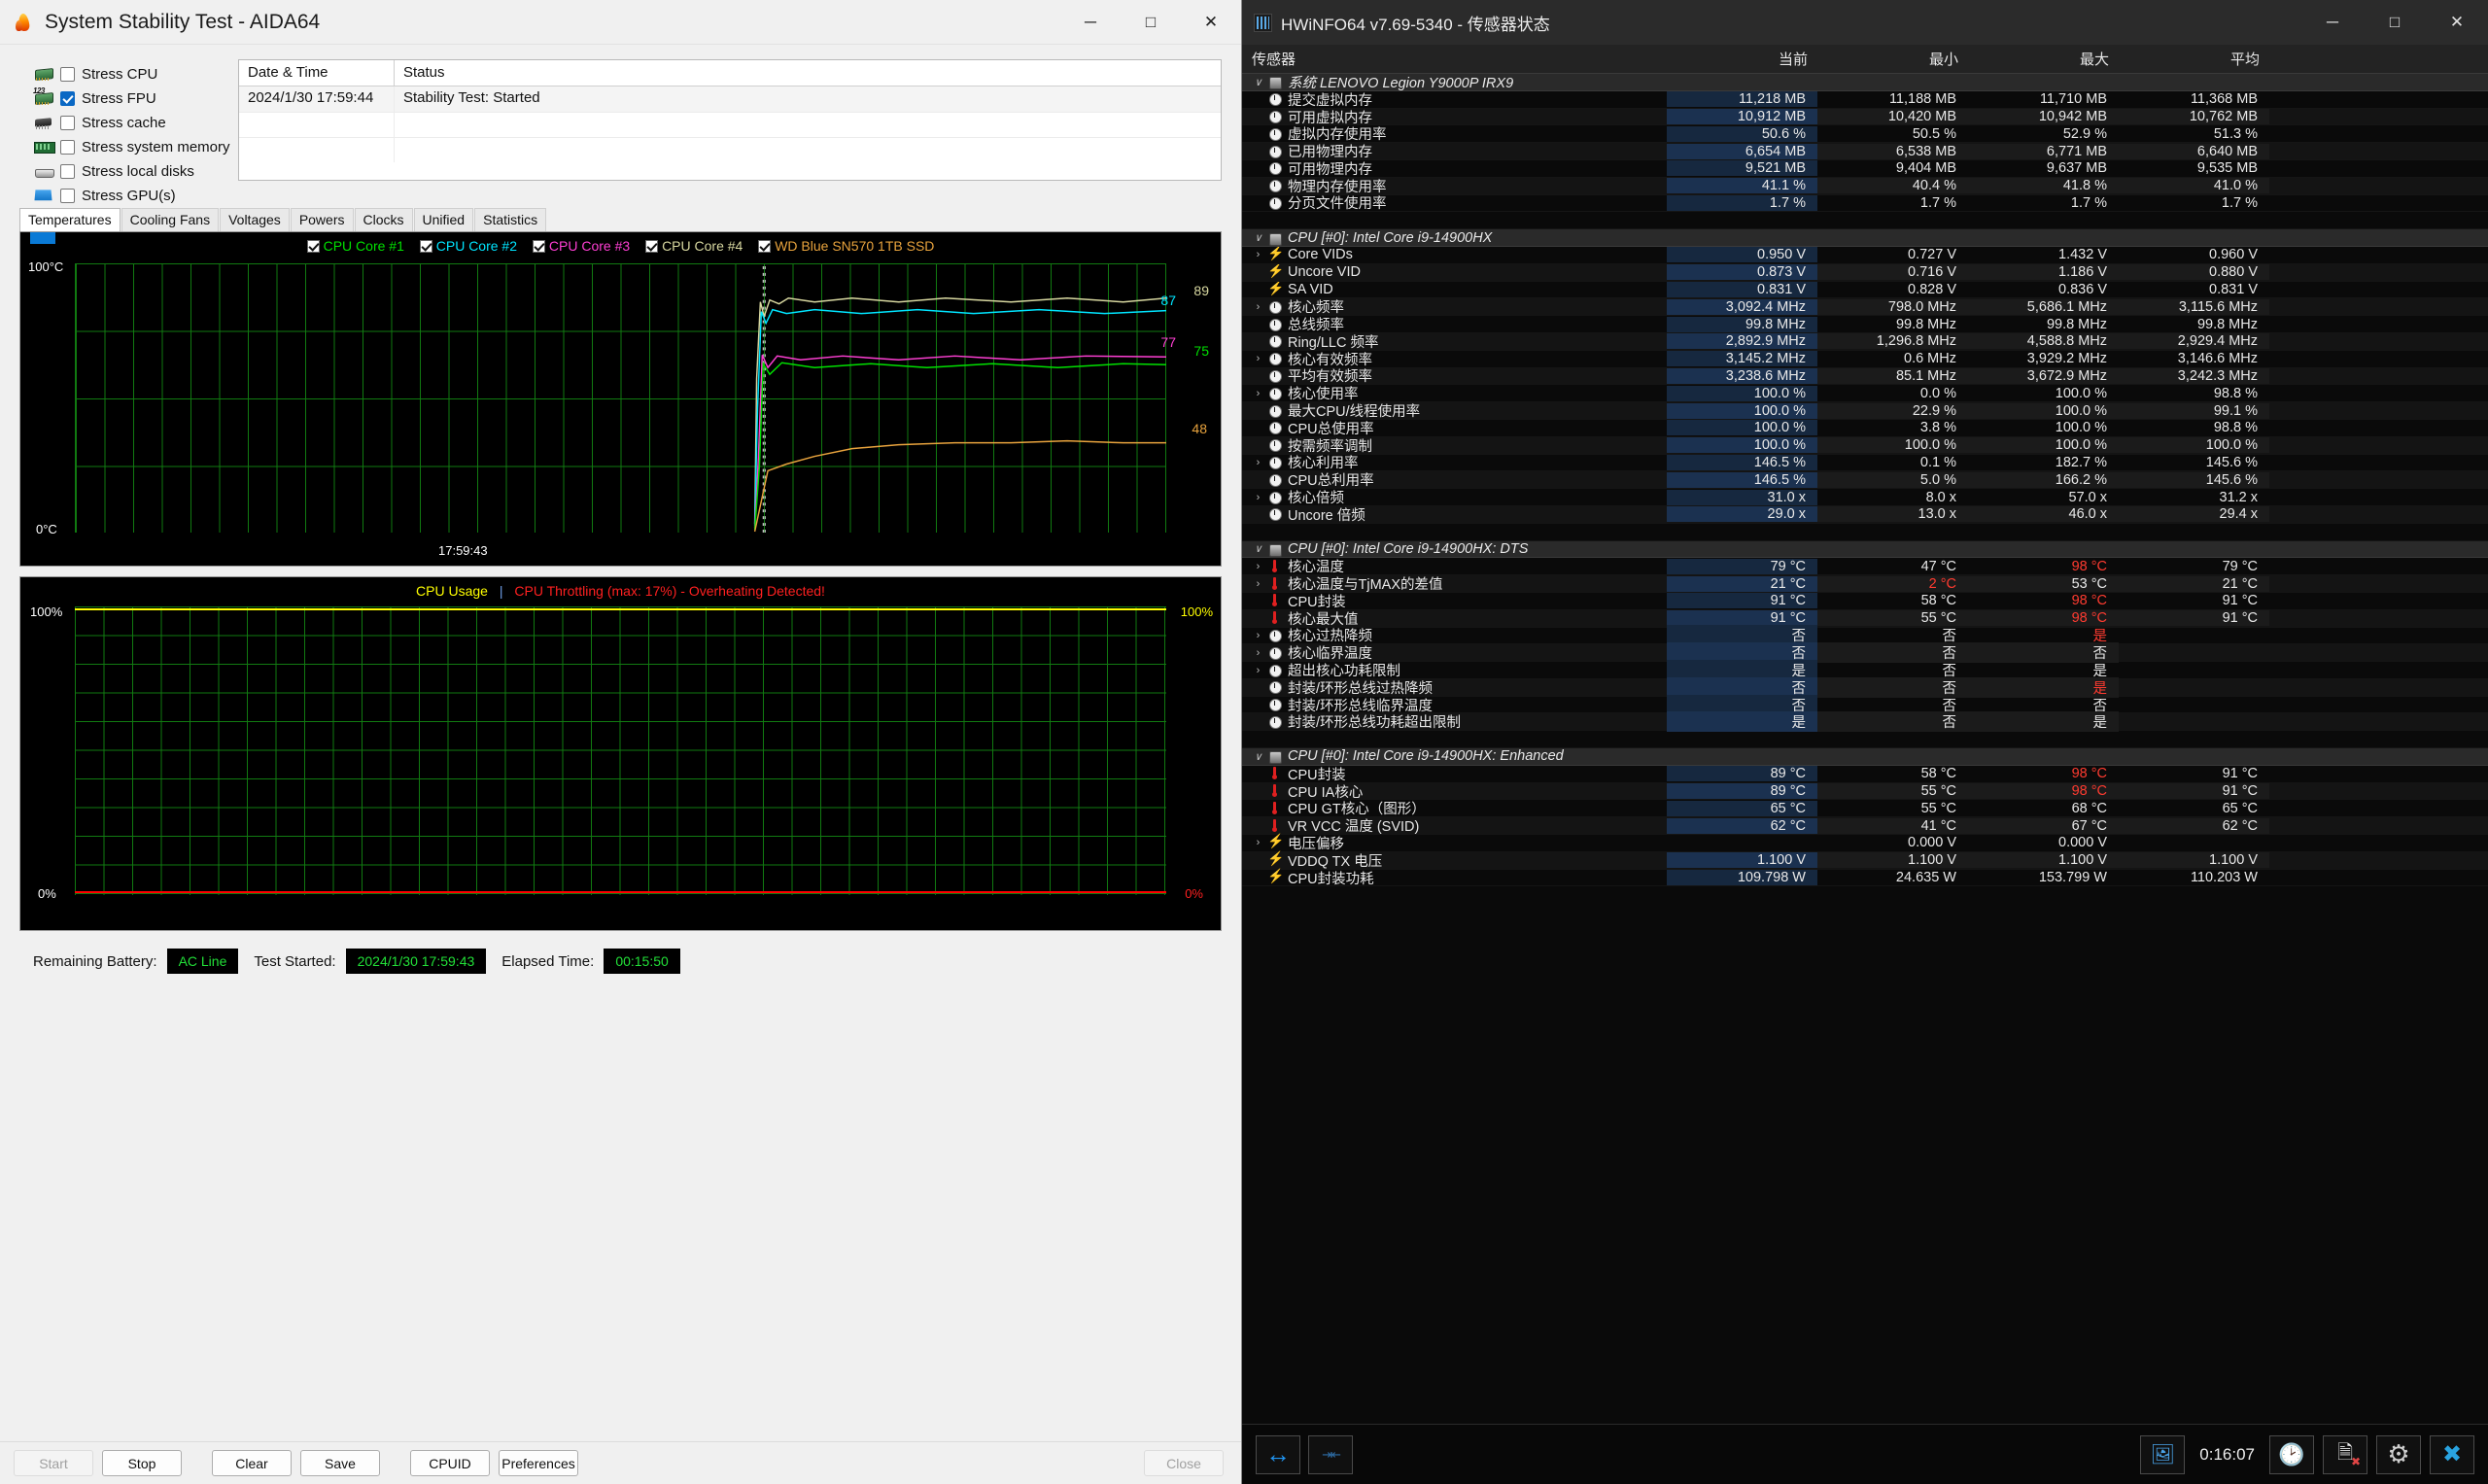 This screenshot has height=1484, width=2488. Describe the element at coordinates (1454, 59) in the screenshot. I see `column-header-sensor: 传感器` at that location.